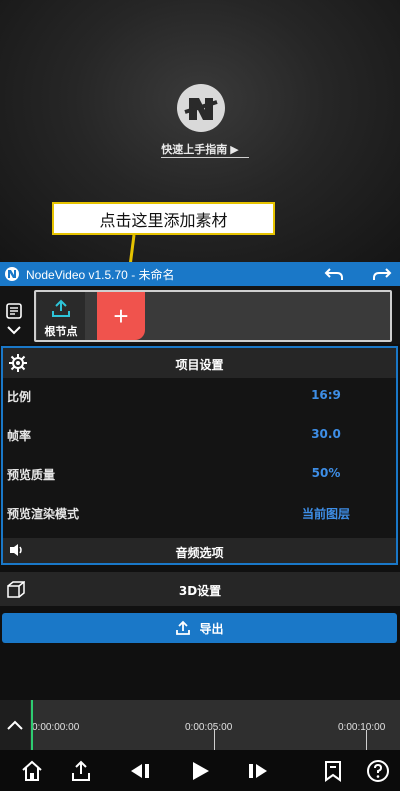 The image size is (400, 791). Describe the element at coordinates (211, 628) in the screenshot. I see `export-label: 导出` at that location.